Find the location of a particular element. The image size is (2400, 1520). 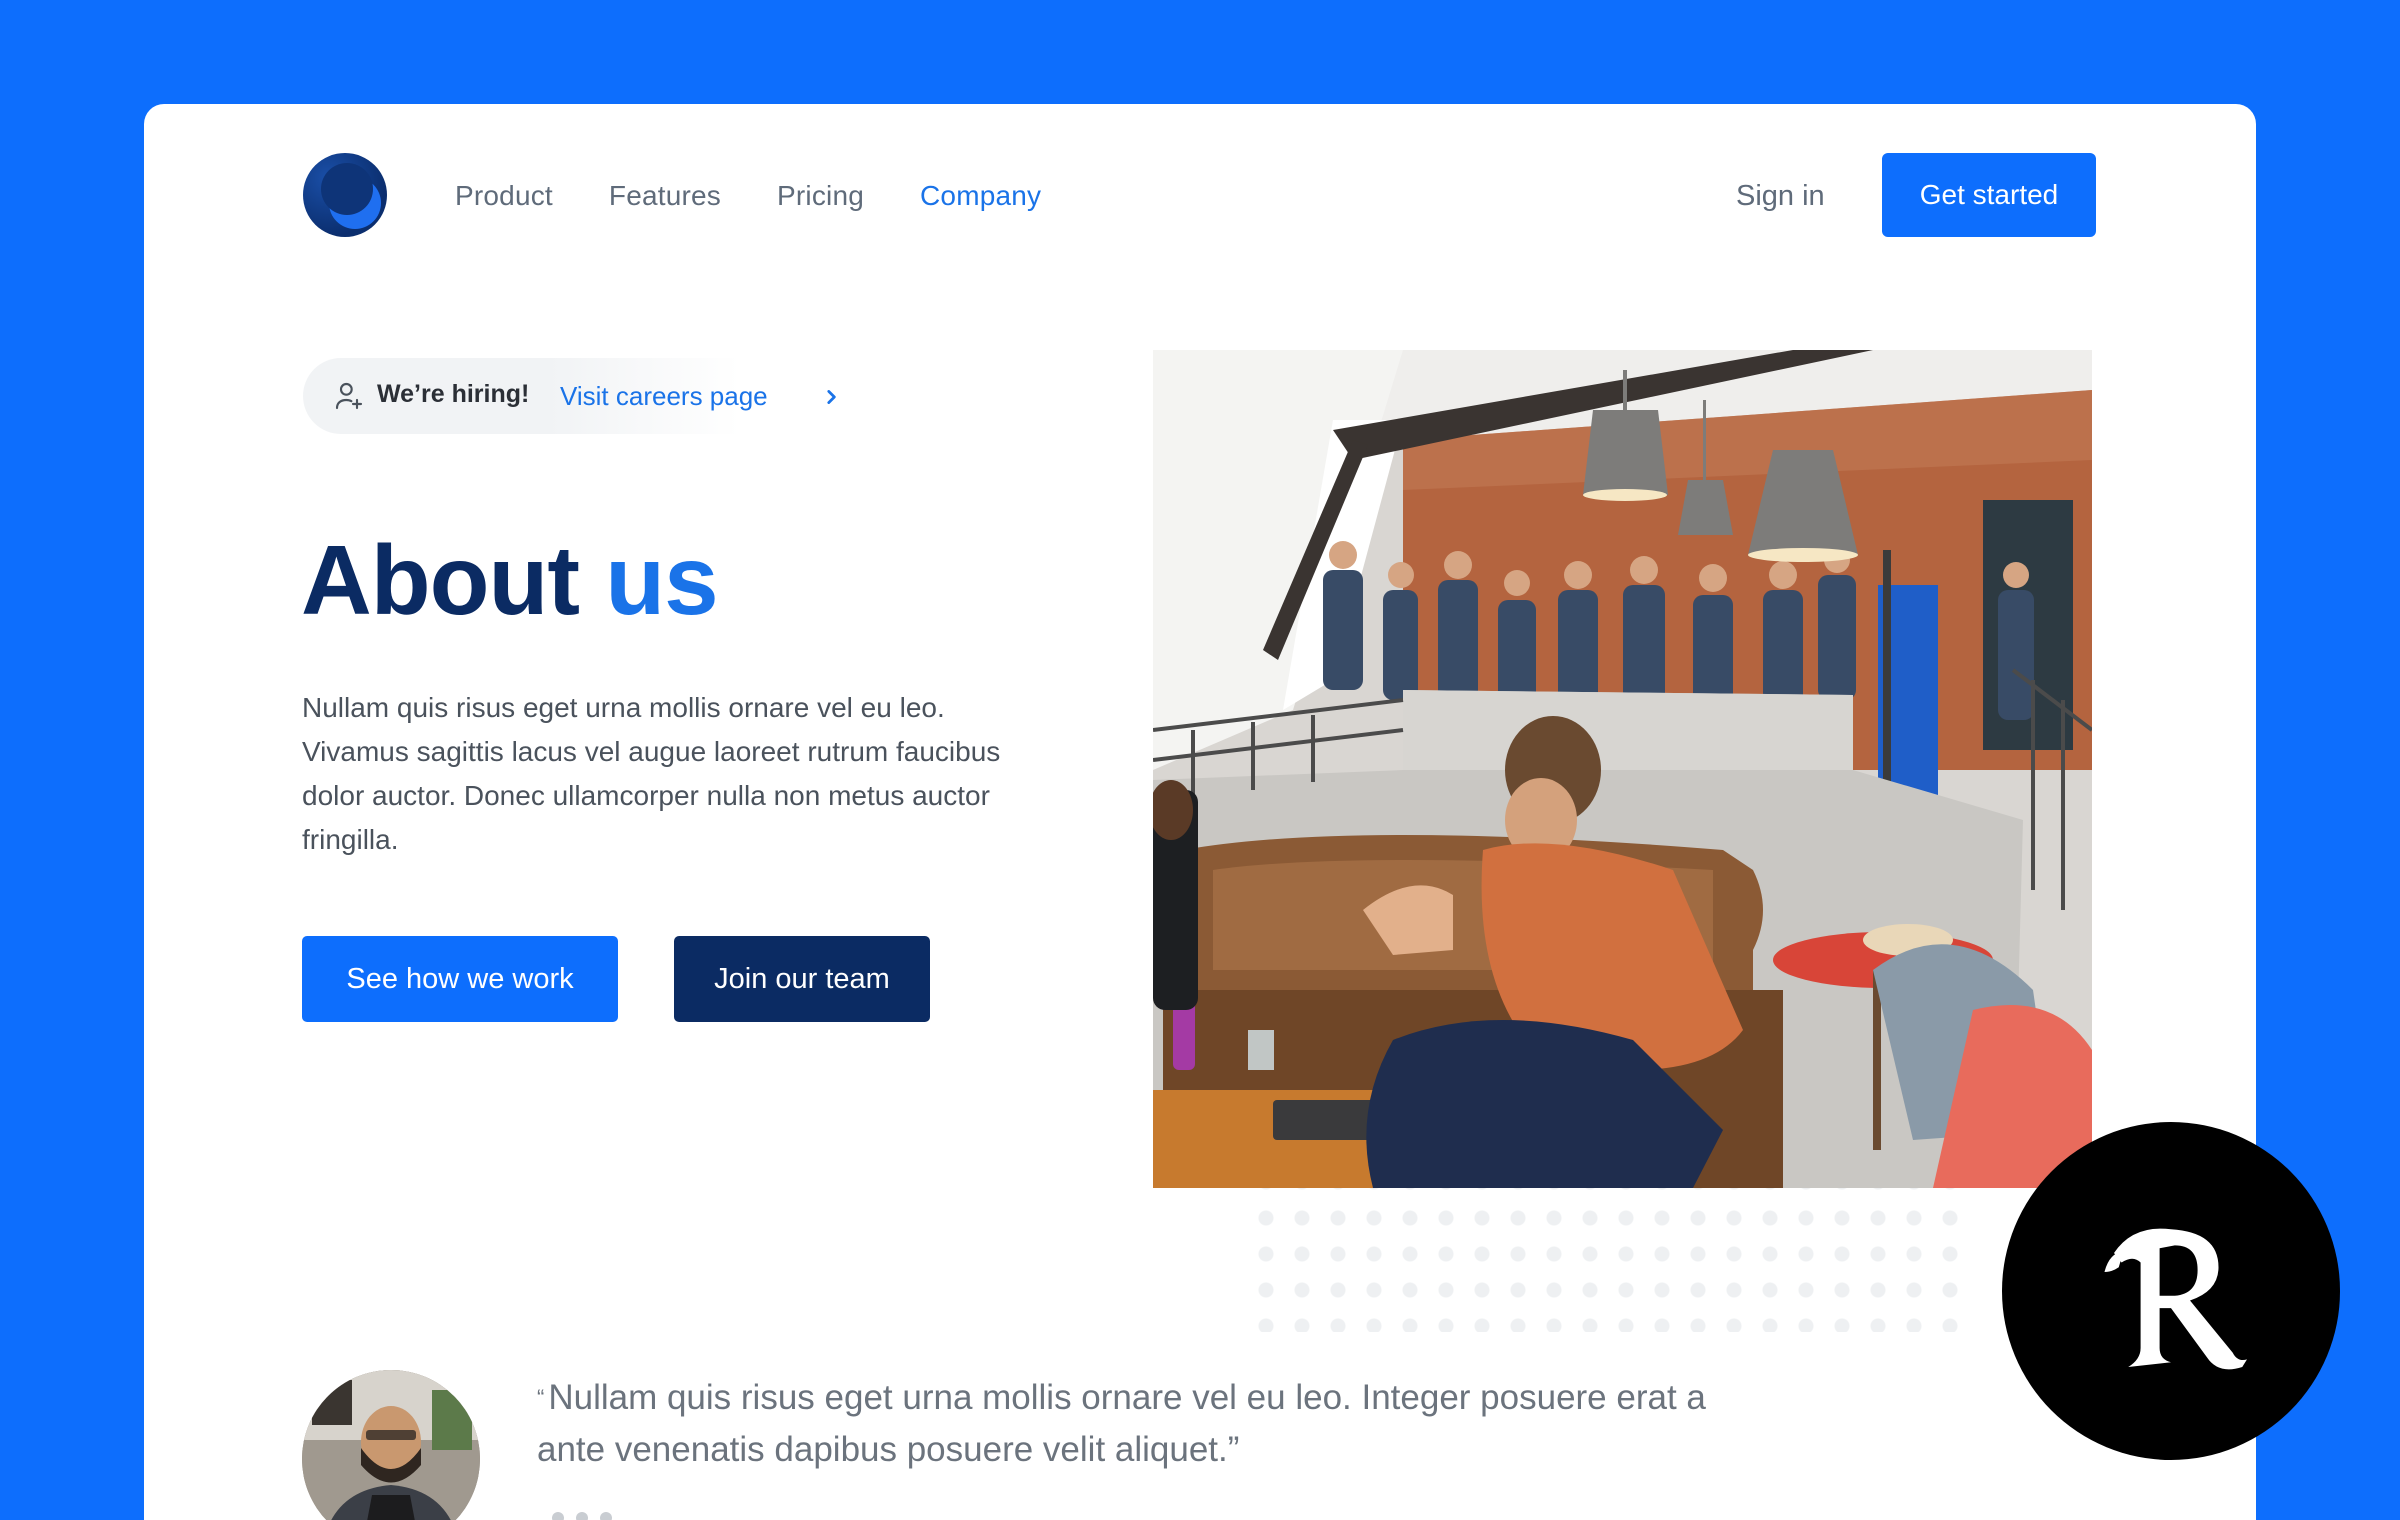

nav-company: Company is located at coordinates (980, 196).